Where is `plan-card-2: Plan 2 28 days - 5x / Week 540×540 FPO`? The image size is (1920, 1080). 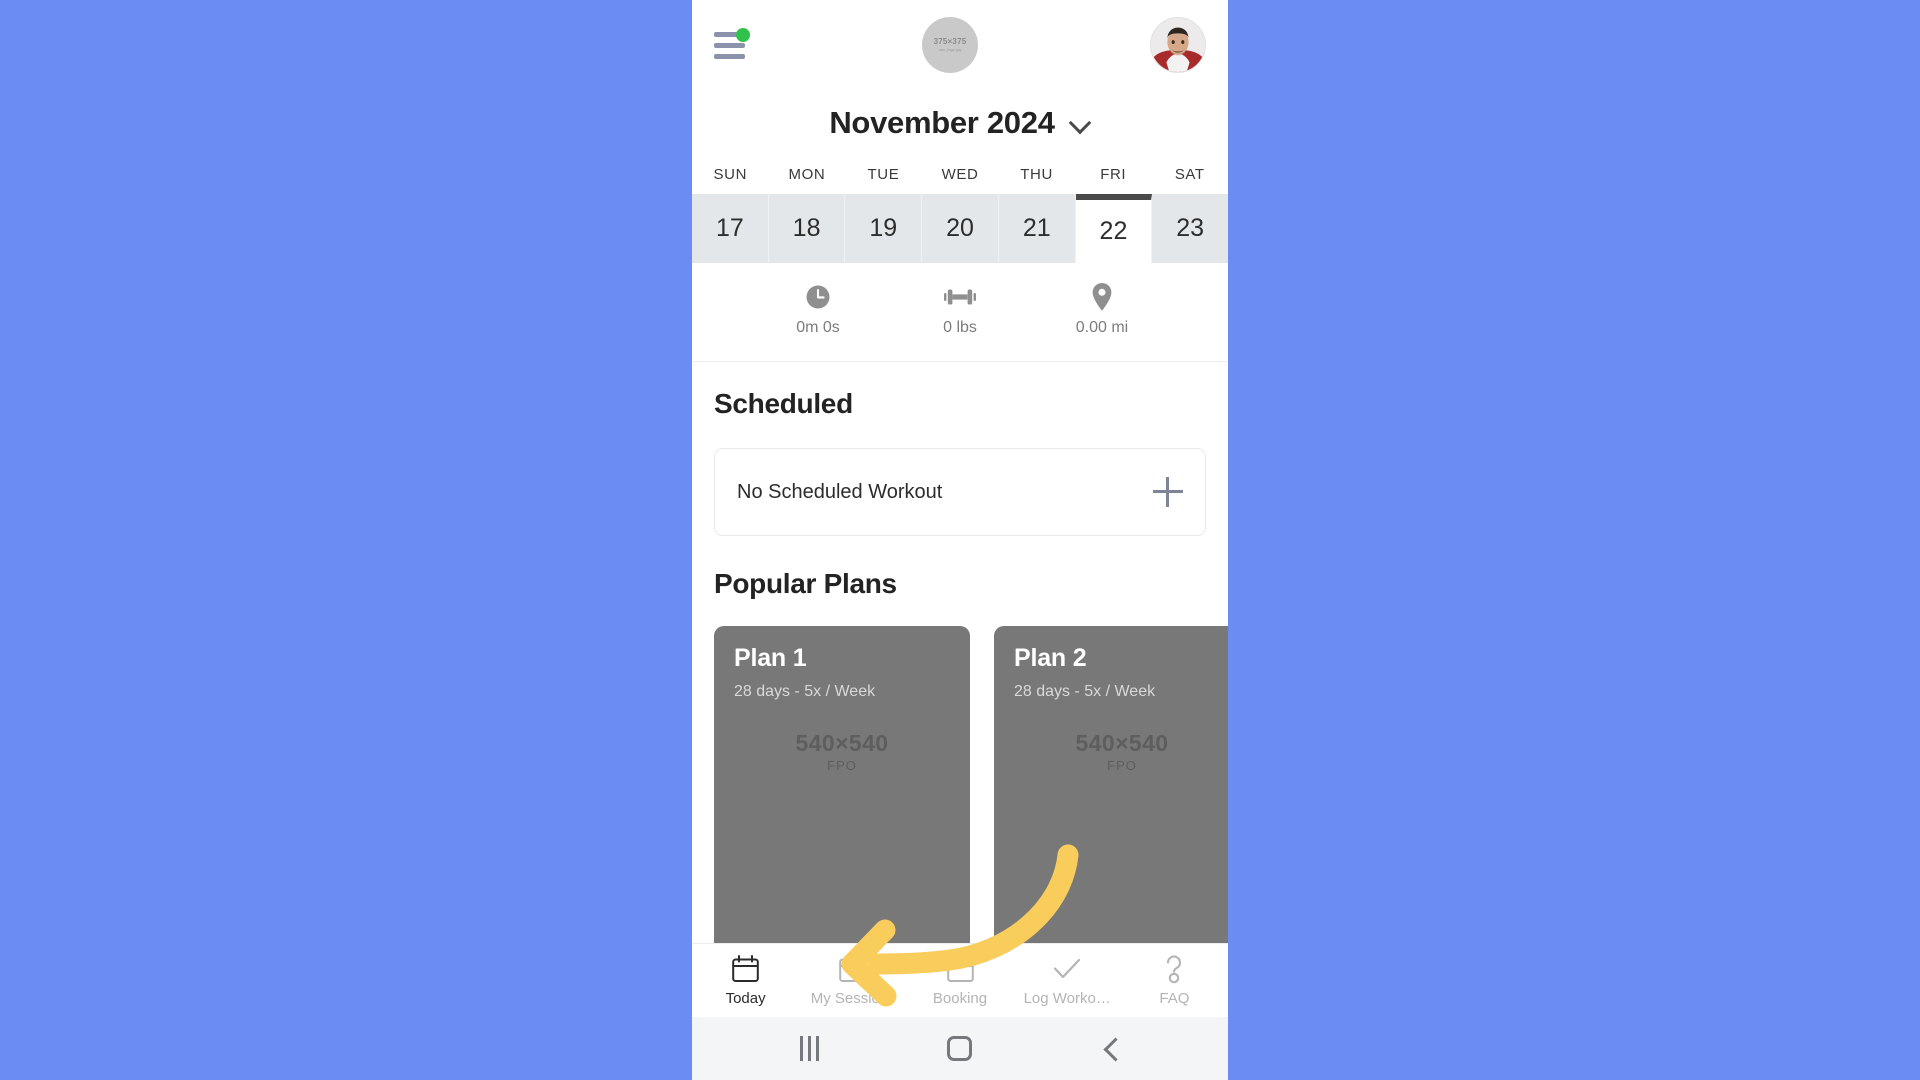
plan-card-2: Plan 2 28 days - 5x / Week 540×540 FPO is located at coordinates (1111, 784).